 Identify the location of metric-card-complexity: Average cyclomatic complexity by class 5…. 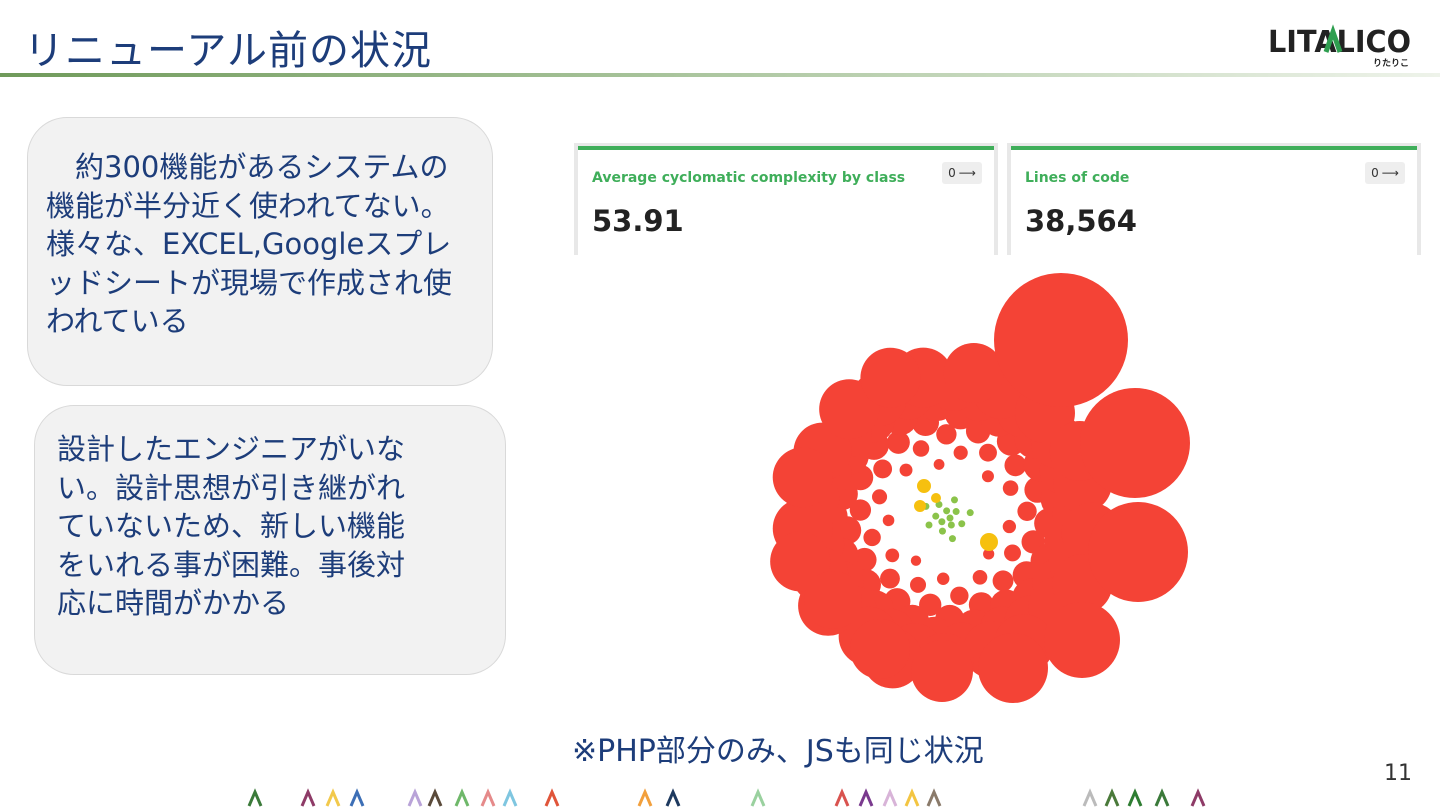
(786, 199).